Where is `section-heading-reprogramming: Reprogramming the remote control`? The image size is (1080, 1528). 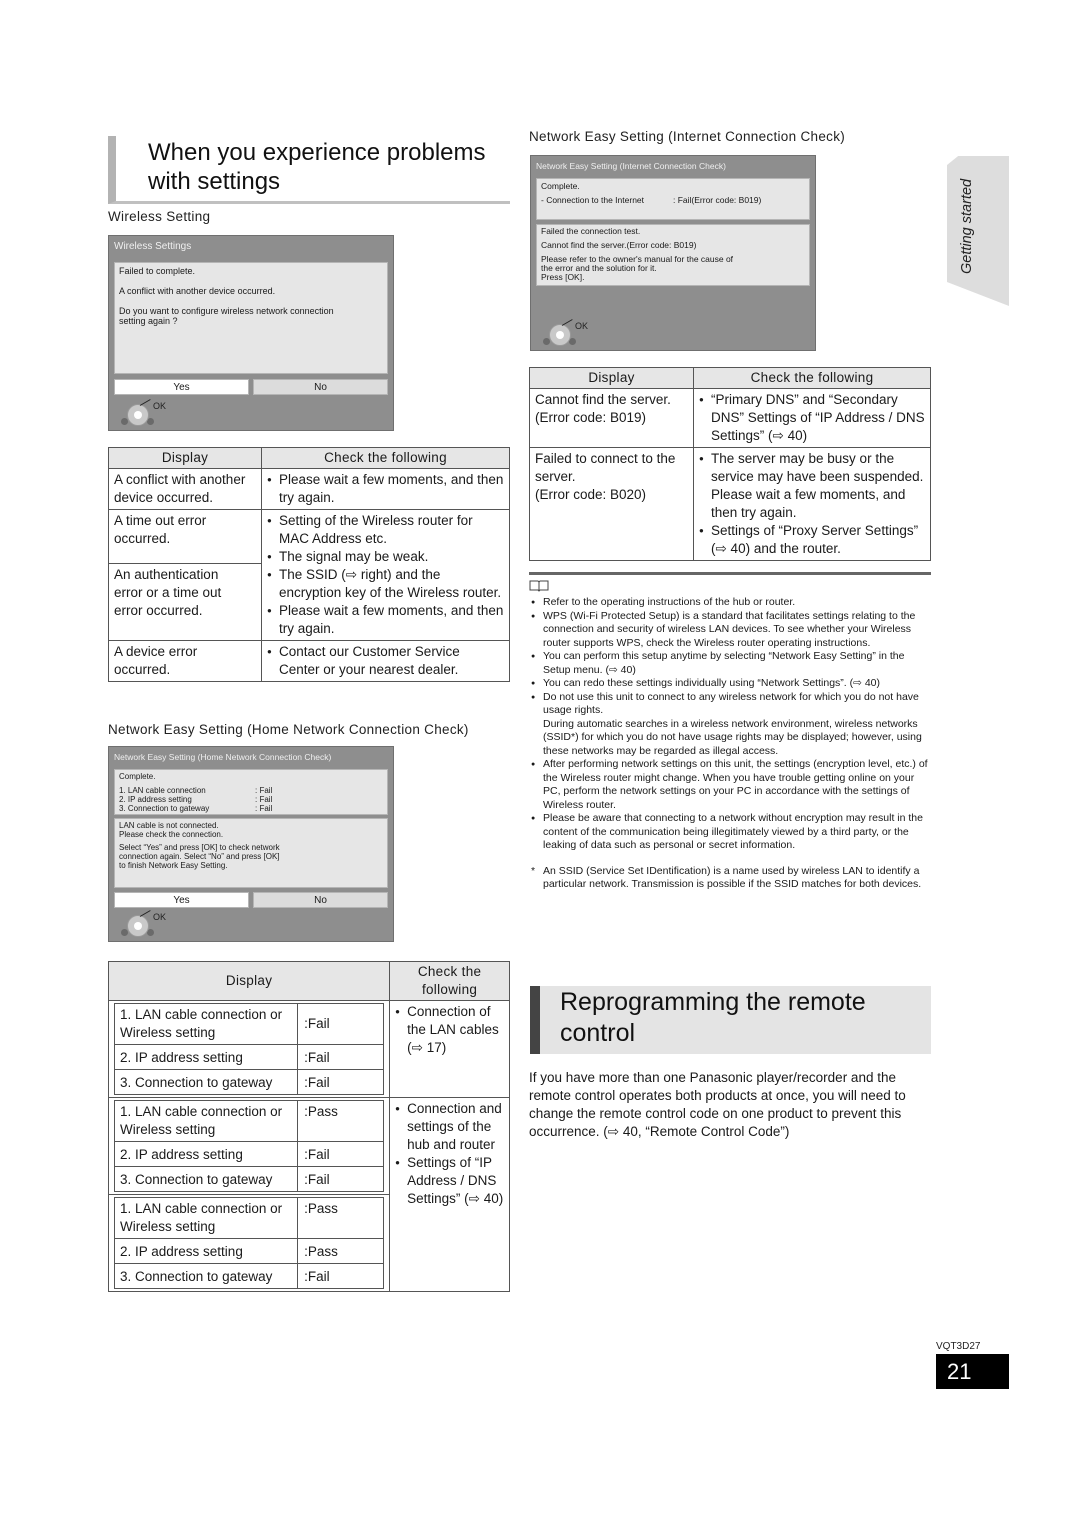 section-heading-reprogramming: Reprogramming the remote control is located at coordinates (730, 1020).